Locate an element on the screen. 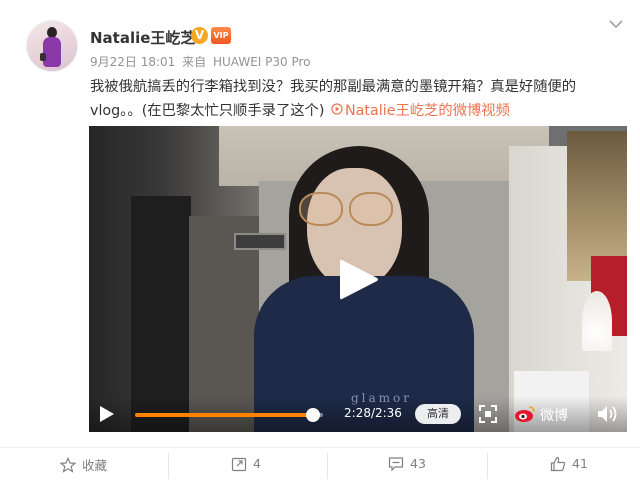 Image resolution: width=640 pixels, height=485 pixels. source-device: HUAWEI P30 Pro is located at coordinates (261, 62).